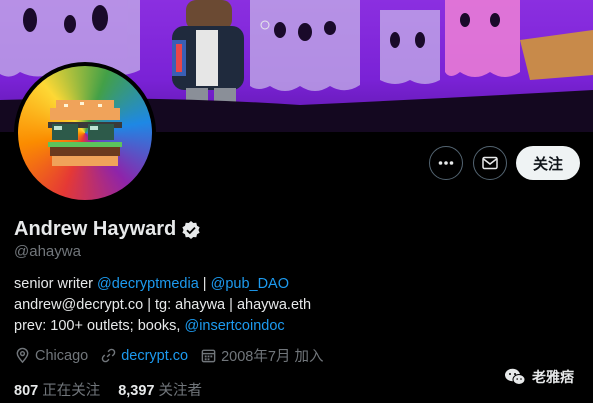 Image resolution: width=593 pixels, height=403 pixels. I want to click on follow-stats: 807 正在关注 8,397 关注者, so click(108, 389).